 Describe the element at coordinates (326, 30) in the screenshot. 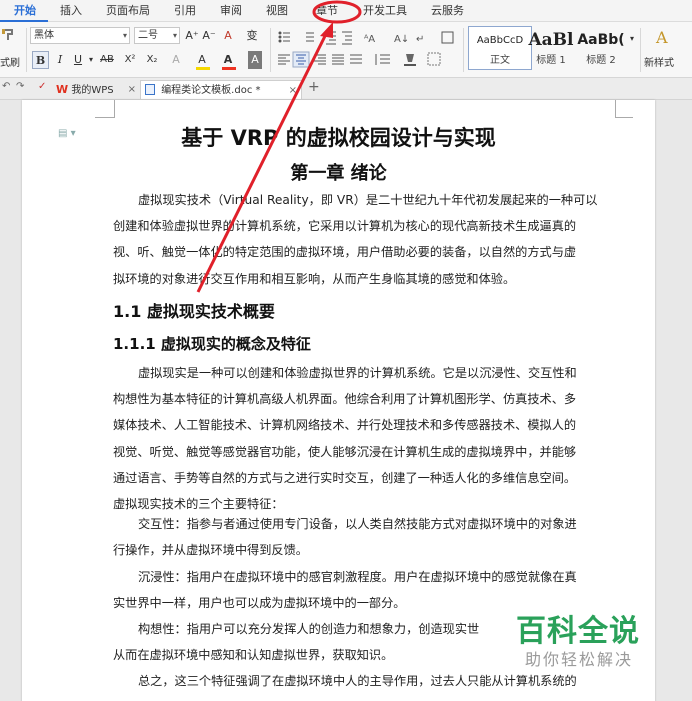

I see `arrow-head-icon` at that location.